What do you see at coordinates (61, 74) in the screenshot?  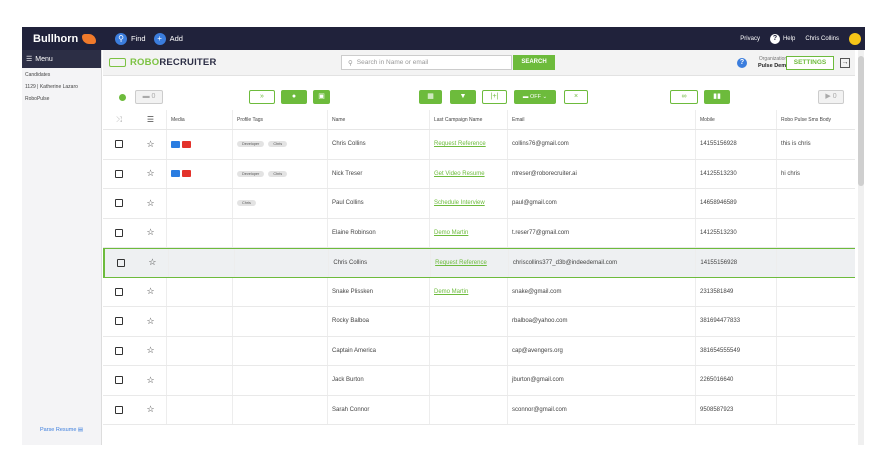 I see `sidebar-item-candidates: Candidates` at bounding box center [61, 74].